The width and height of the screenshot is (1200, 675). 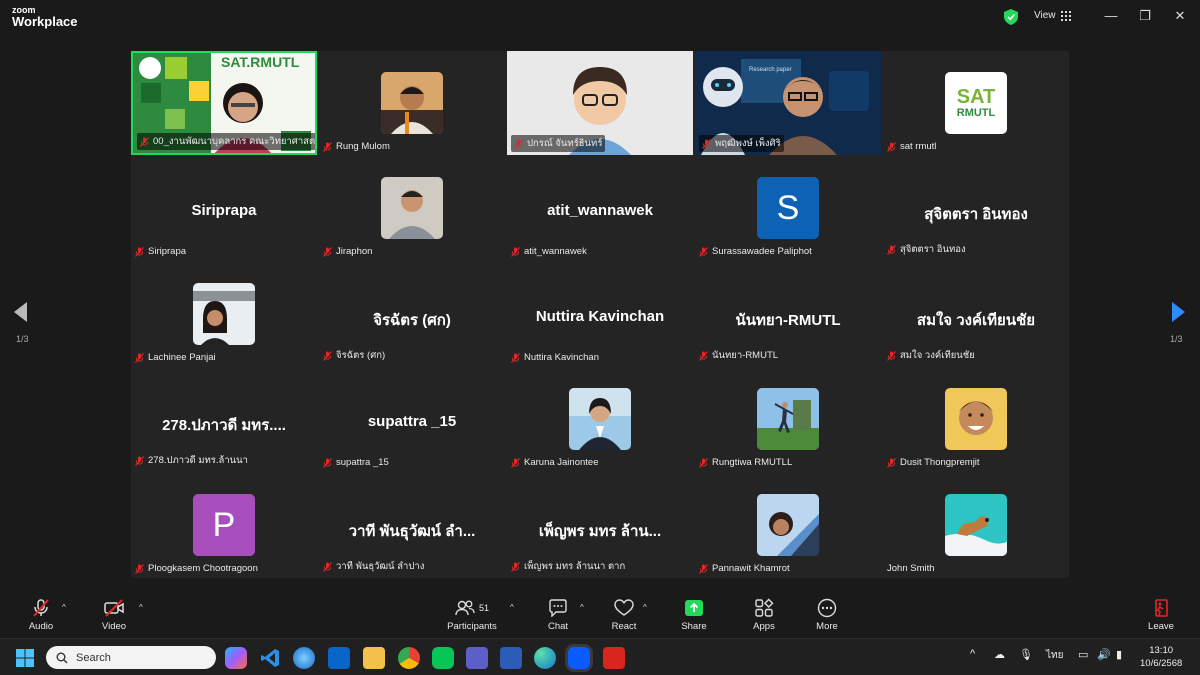 I want to click on onedrive-icon: ☁, so click(x=999, y=654).